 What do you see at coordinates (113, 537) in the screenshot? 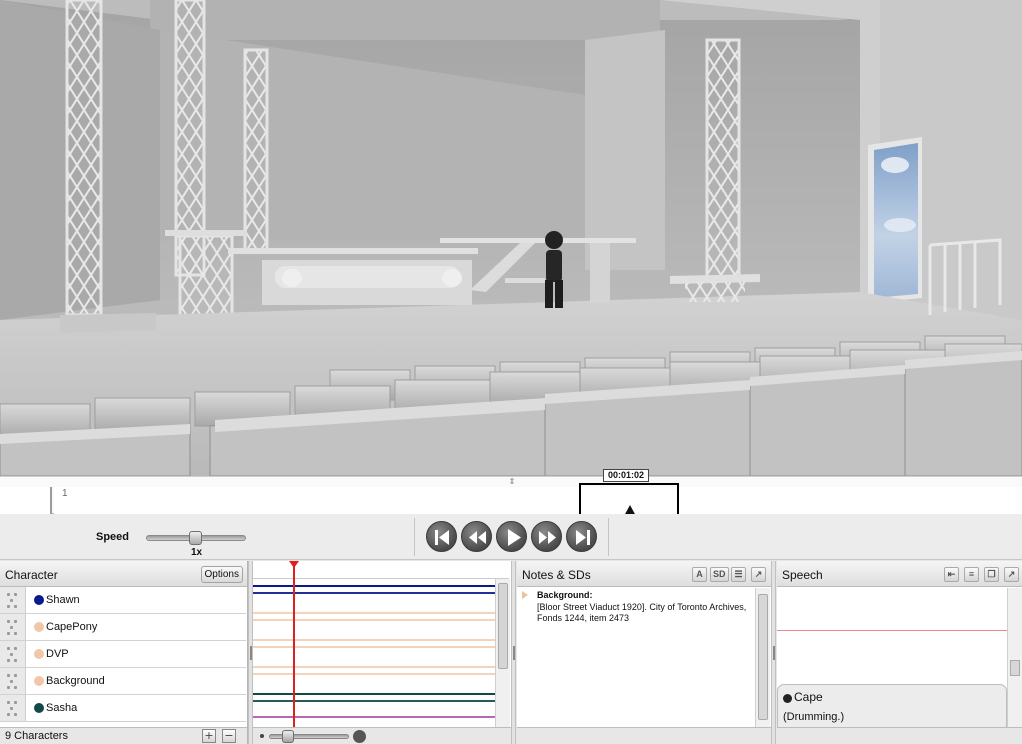
I see `speed-label: Speed` at bounding box center [113, 537].